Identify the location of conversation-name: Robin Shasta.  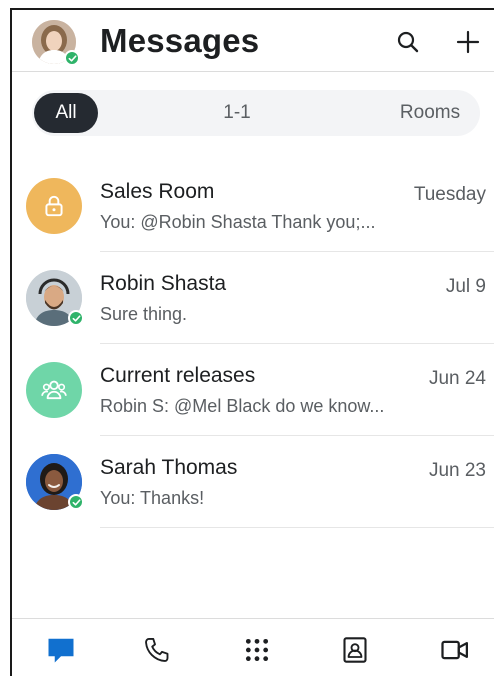
(163, 283).